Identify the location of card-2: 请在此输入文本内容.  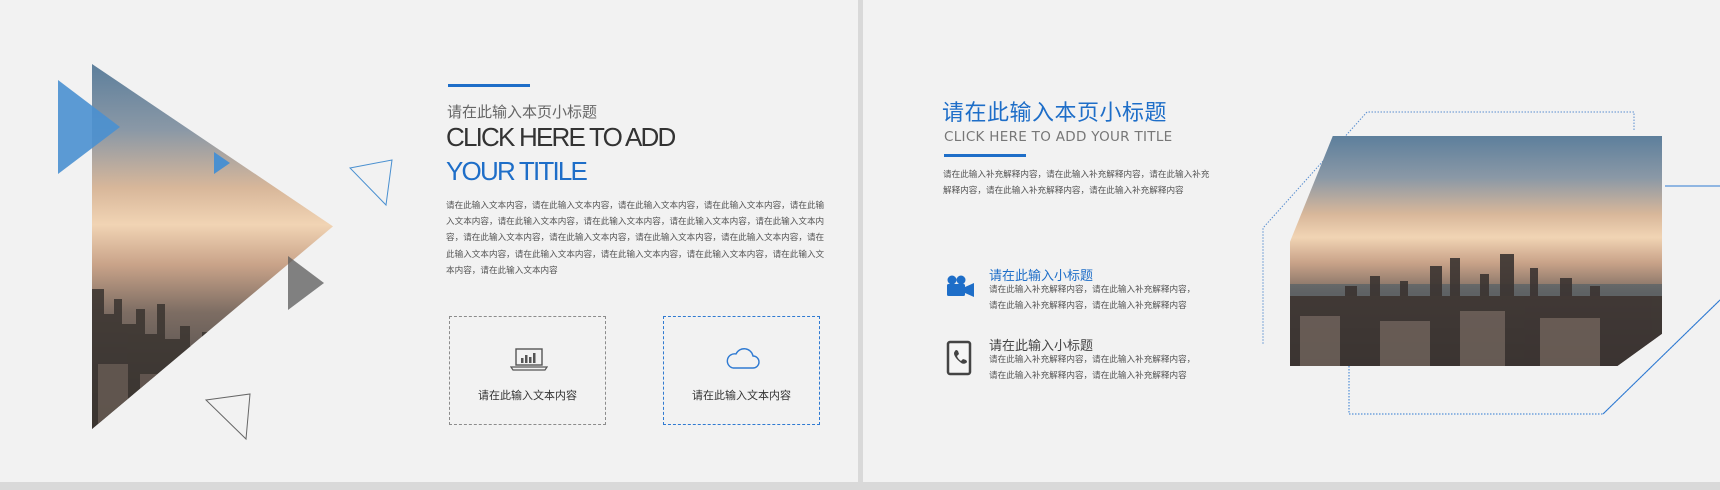
(741, 370).